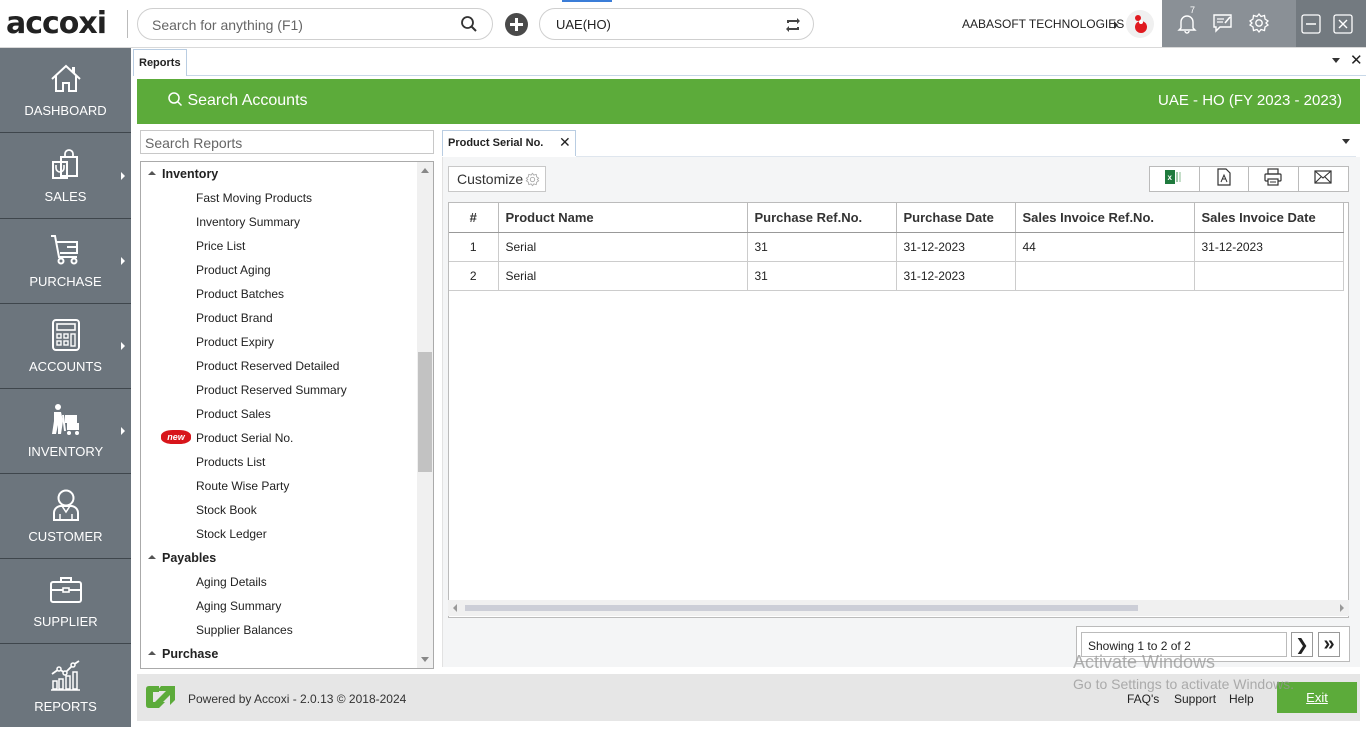 The image size is (1366, 729). Describe the element at coordinates (190, 654) in the screenshot. I see `tree-label: Purchase` at that location.